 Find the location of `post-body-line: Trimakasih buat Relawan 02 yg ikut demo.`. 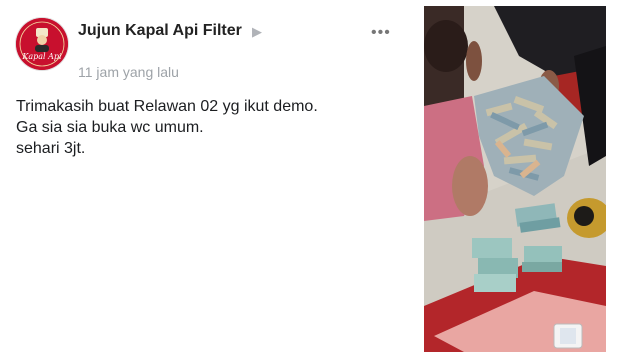

post-body-line: Trimakasih buat Relawan 02 yg ikut demo. is located at coordinates (167, 106).